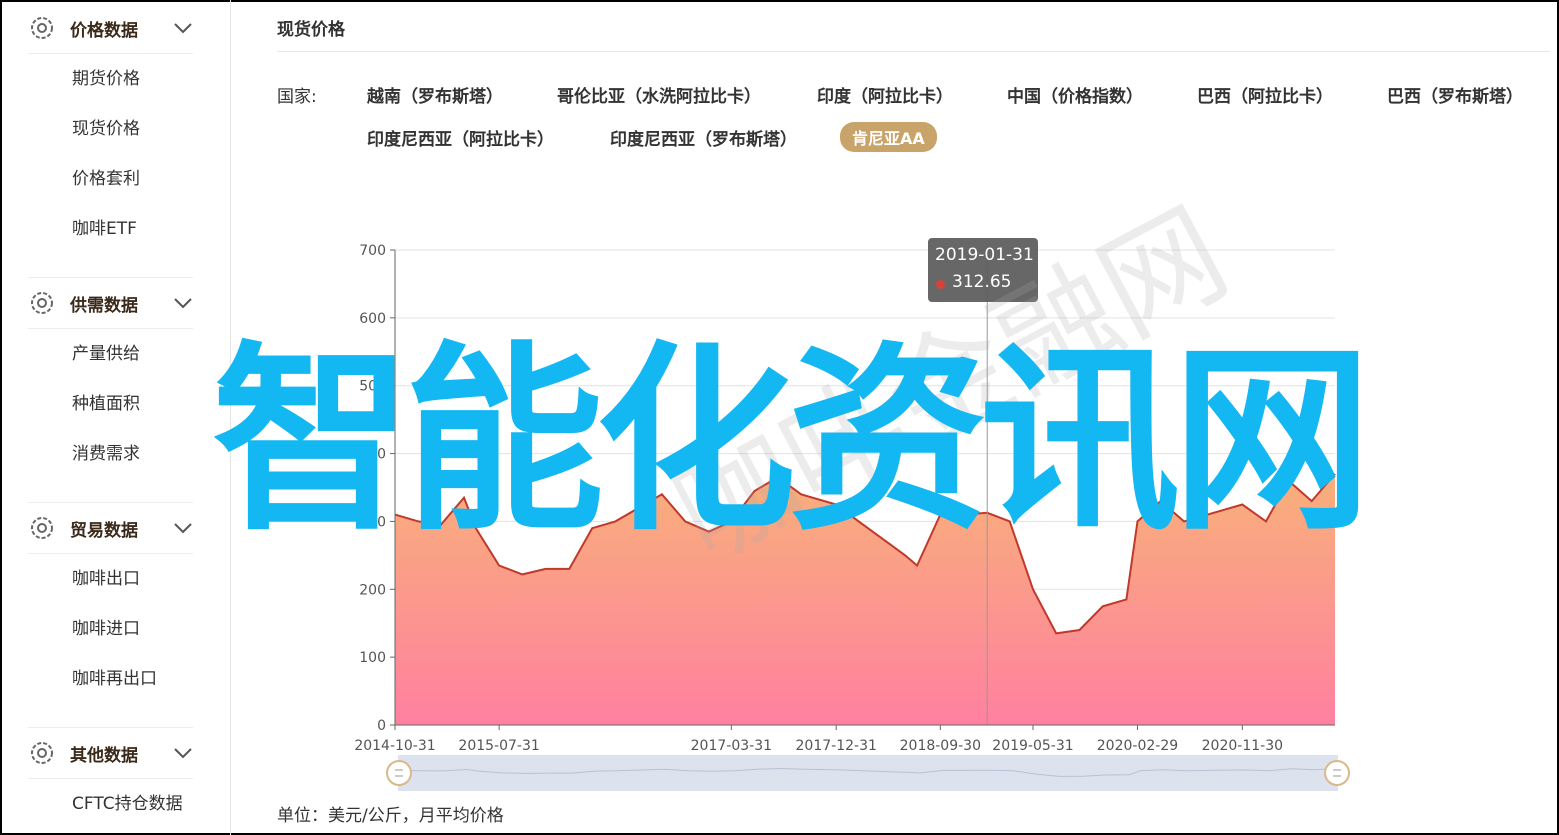 This screenshot has width=1559, height=835. Describe the element at coordinates (836, 746) in the screenshot. I see `x-tick-label: 2017-12-31` at that location.